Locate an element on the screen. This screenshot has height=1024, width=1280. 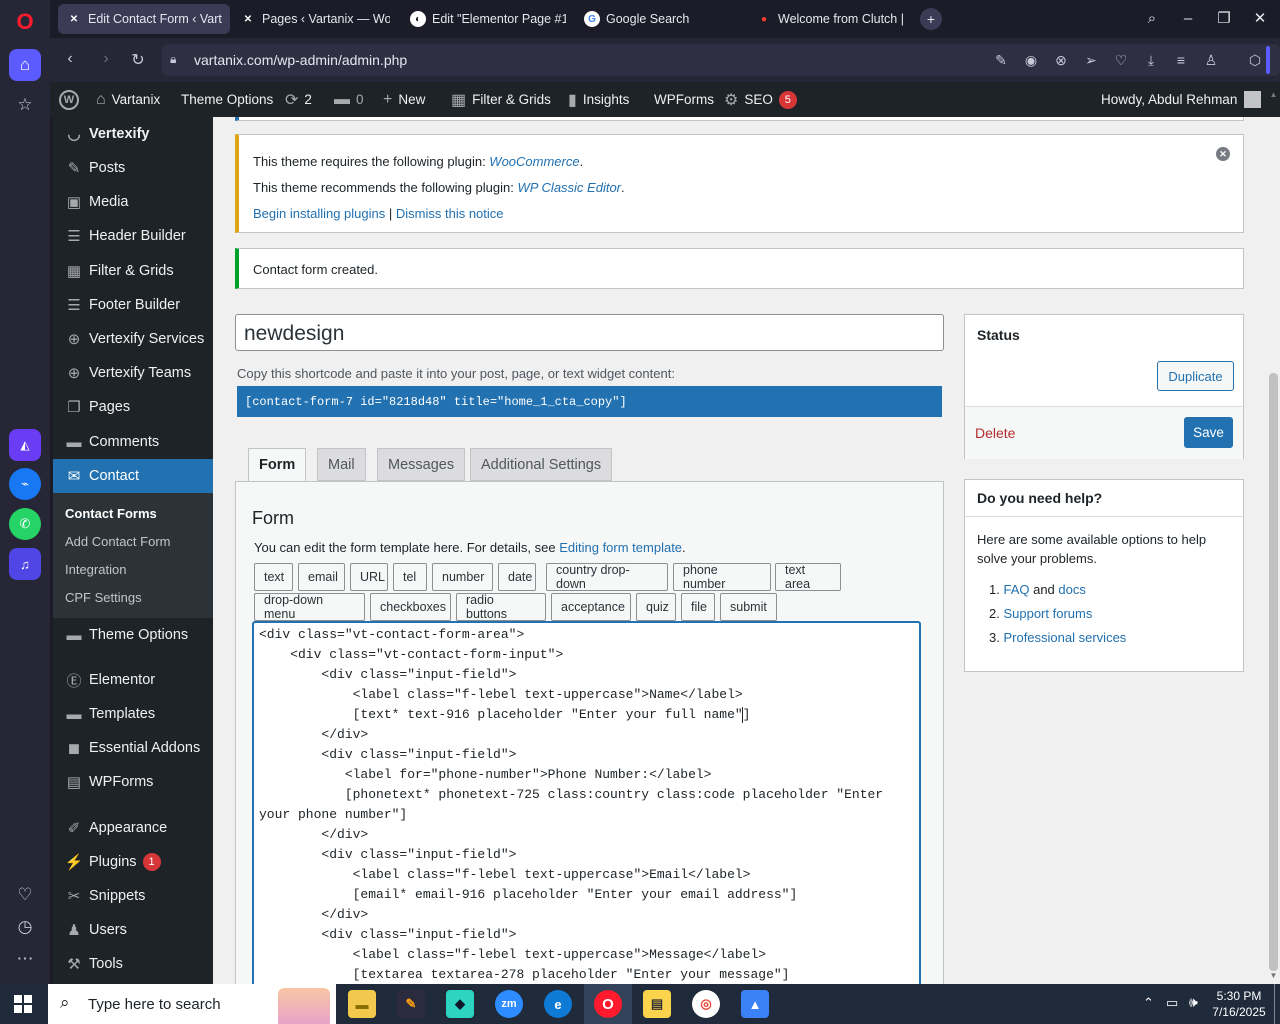
sidebar-item-contact: ✉ Contact is located at coordinates (133, 476).